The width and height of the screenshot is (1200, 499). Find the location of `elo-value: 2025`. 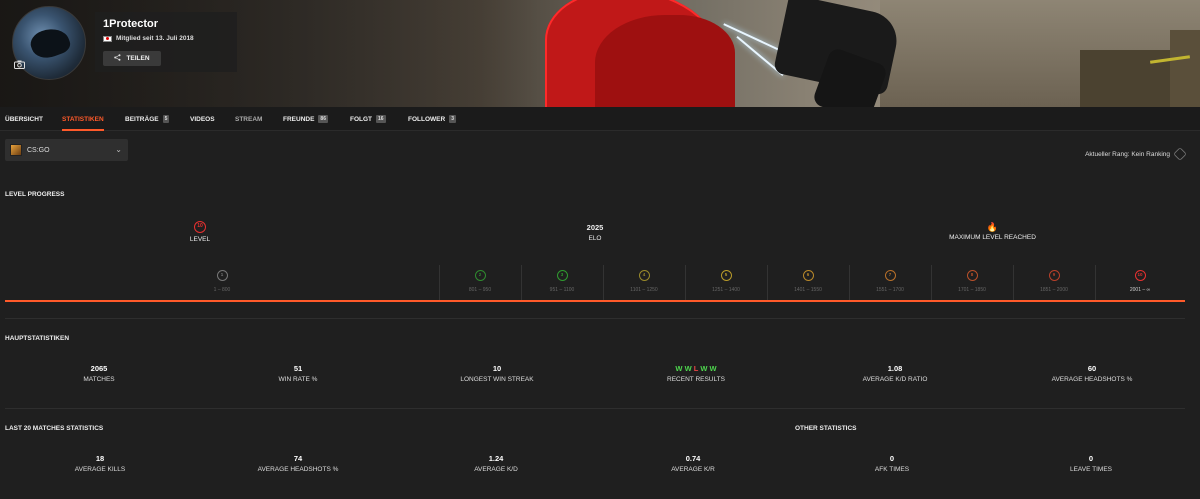

elo-value: 2025 is located at coordinates (595, 227).